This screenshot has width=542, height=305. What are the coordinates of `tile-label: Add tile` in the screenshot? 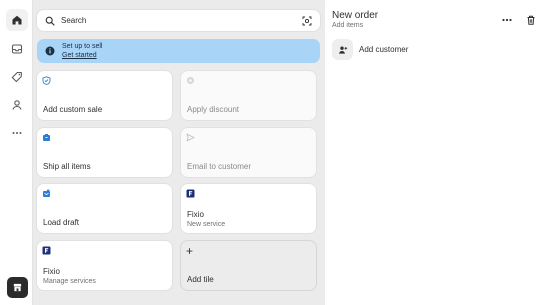 It's located at (200, 279).